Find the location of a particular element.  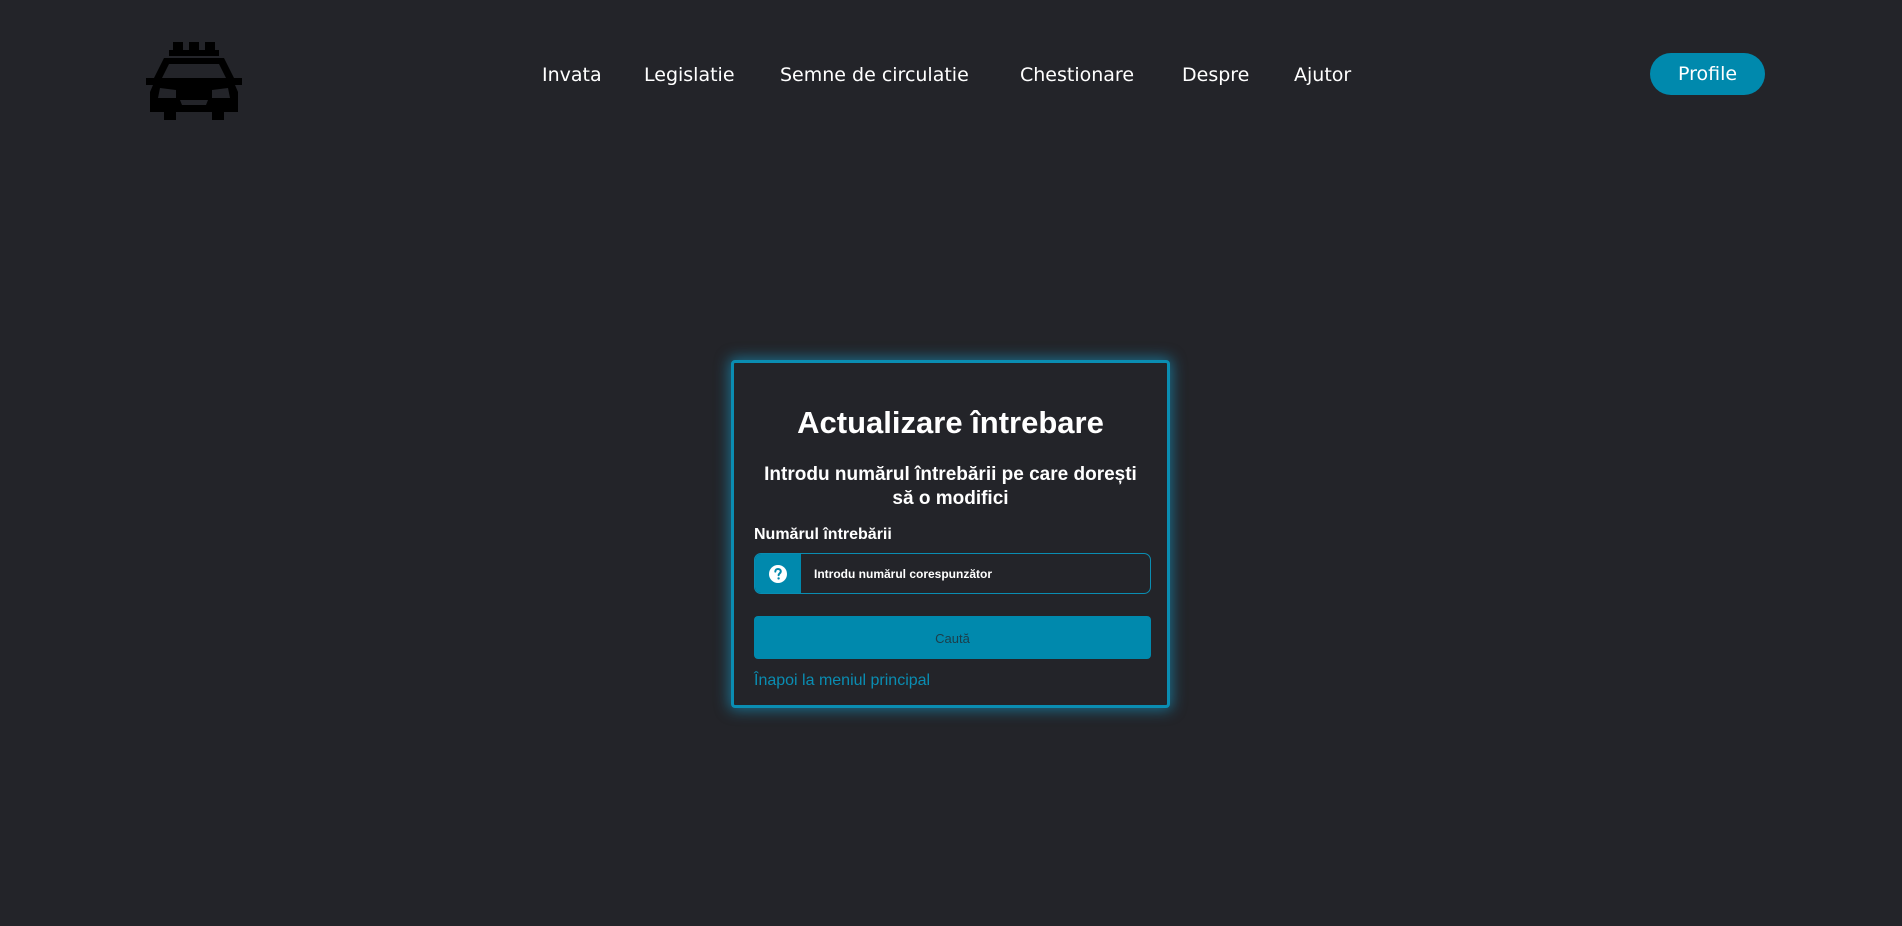

question-number-label: Numărul întrebării is located at coordinates (823, 534).